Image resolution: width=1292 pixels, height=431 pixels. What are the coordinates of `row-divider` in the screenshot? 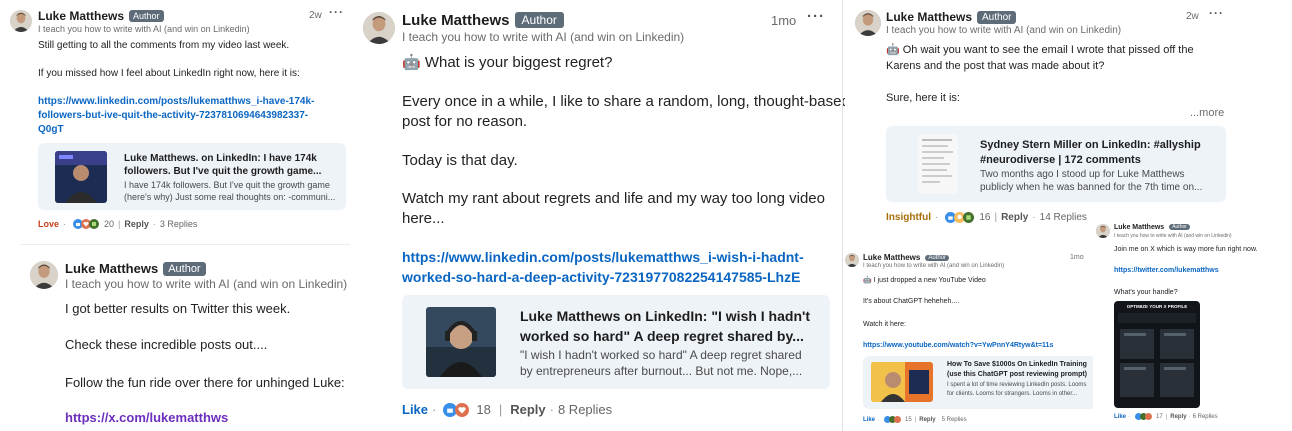 It's located at (185, 244).